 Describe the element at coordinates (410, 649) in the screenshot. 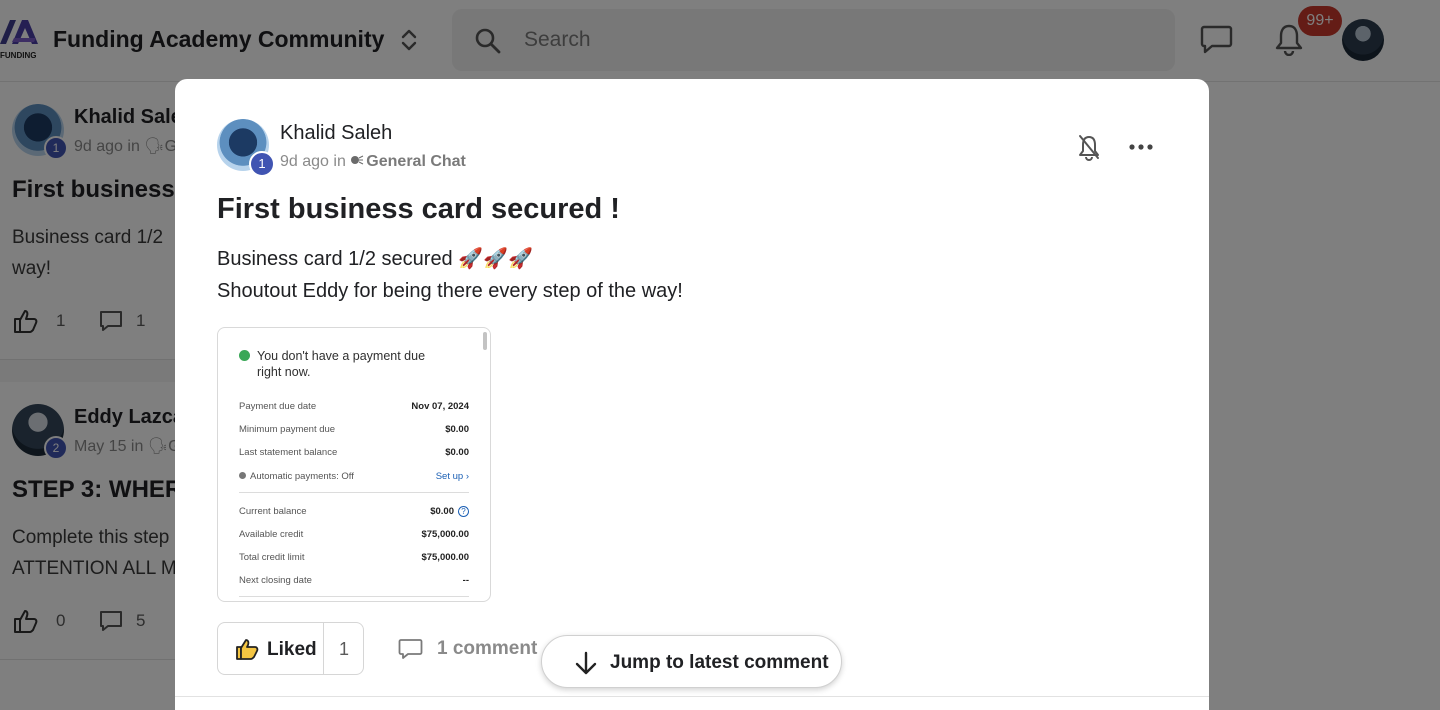

I see `comment-icon` at that location.